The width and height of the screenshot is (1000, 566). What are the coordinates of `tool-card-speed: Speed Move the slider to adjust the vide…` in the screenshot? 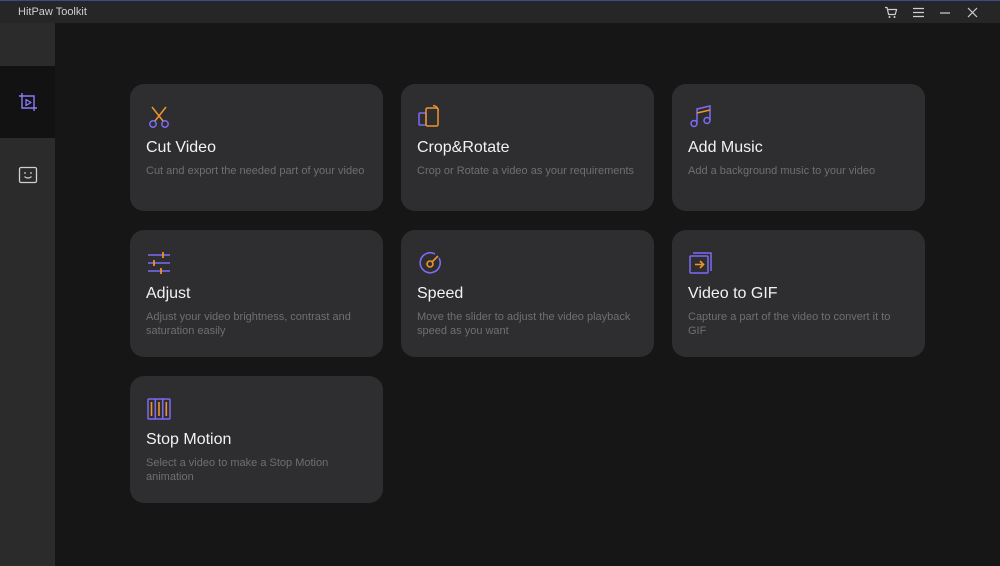 It's located at (527, 293).